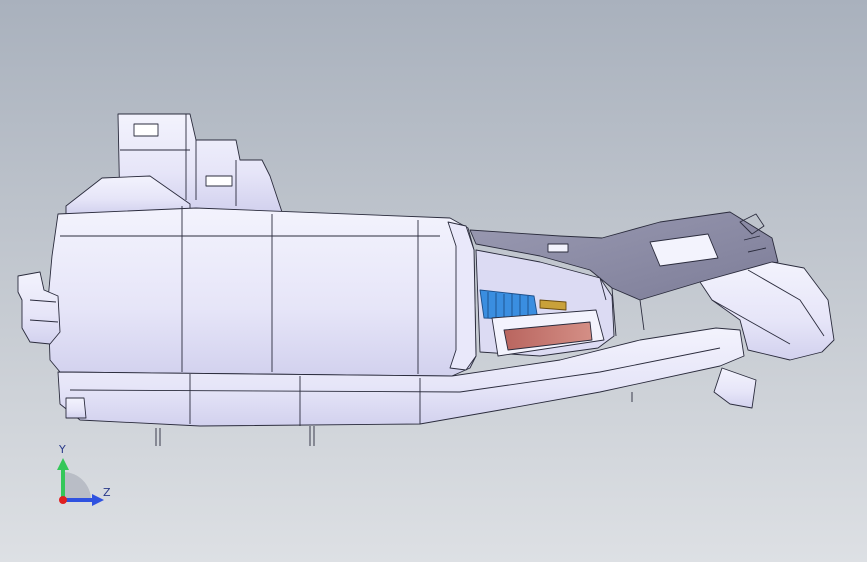  Describe the element at coordinates (107, 492) in the screenshot. I see `triad-z-label: Z` at that location.